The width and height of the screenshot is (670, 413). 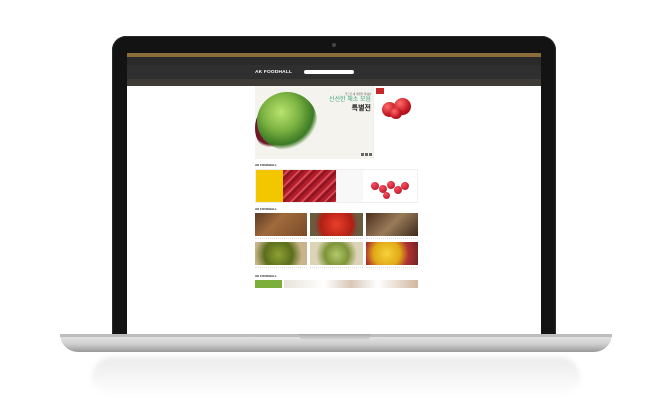 I want to click on hero-main: 푸르른 새 계절을 위하여 신선한 채소 모음 특별전, so click(x=314, y=122).